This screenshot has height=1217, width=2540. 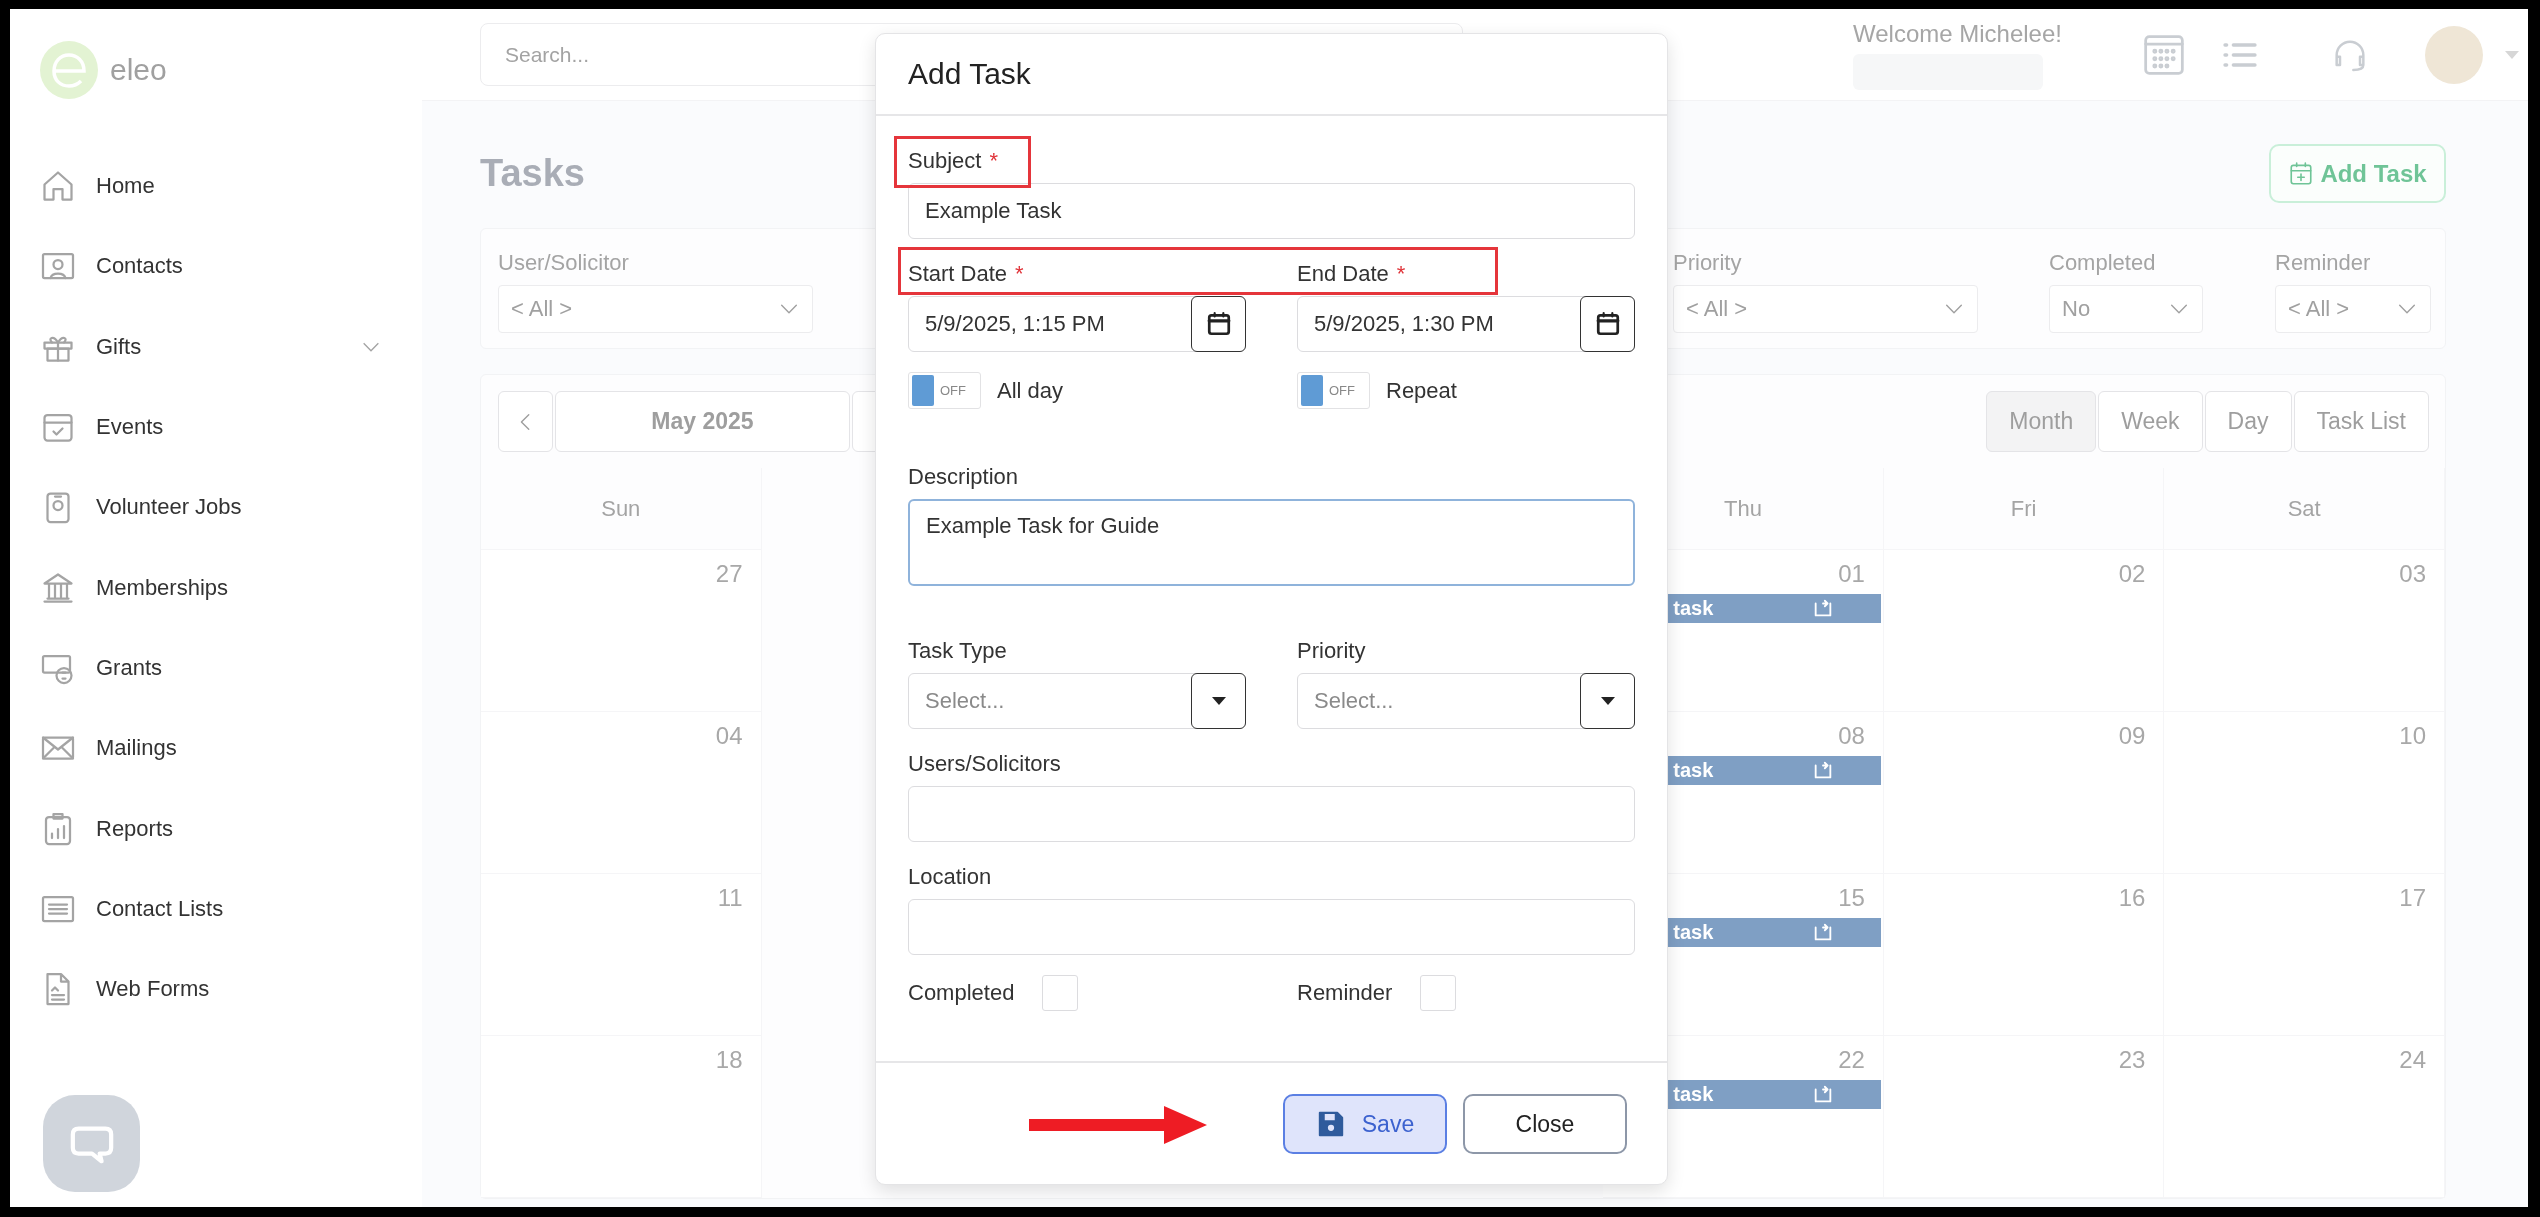 I want to click on field-label: Description, so click(x=963, y=477).